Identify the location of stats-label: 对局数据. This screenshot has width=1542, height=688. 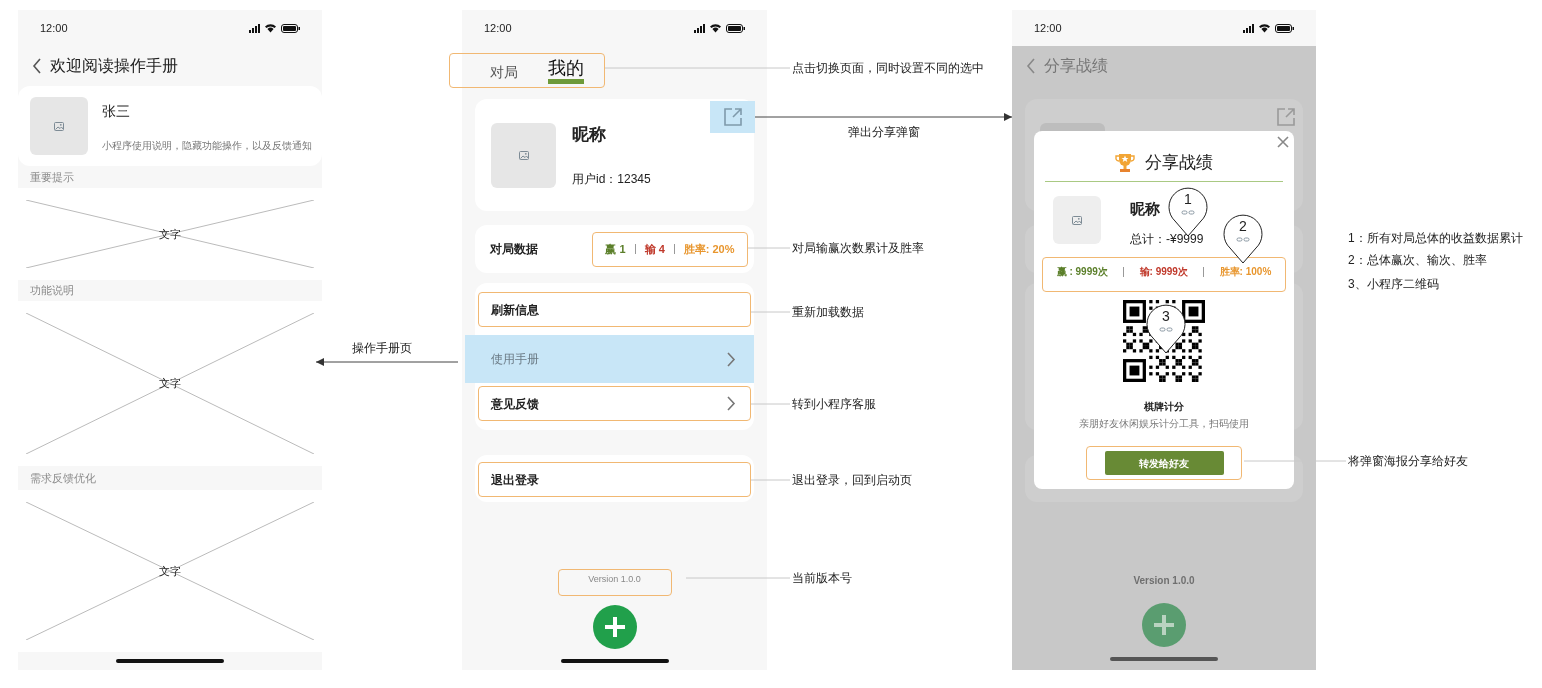
(514, 249).